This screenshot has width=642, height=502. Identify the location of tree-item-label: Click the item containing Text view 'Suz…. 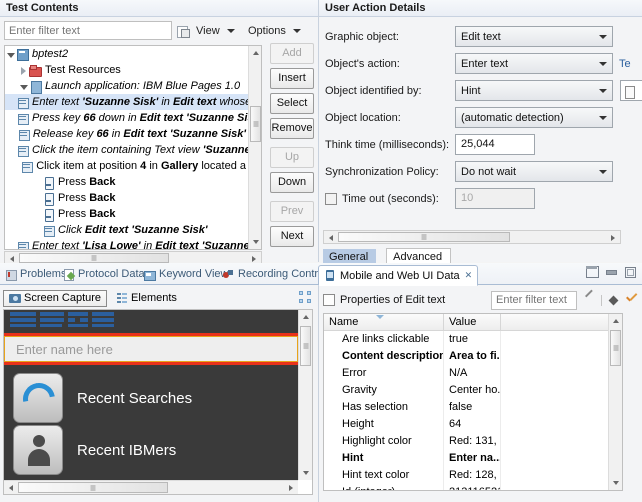
(140, 150).